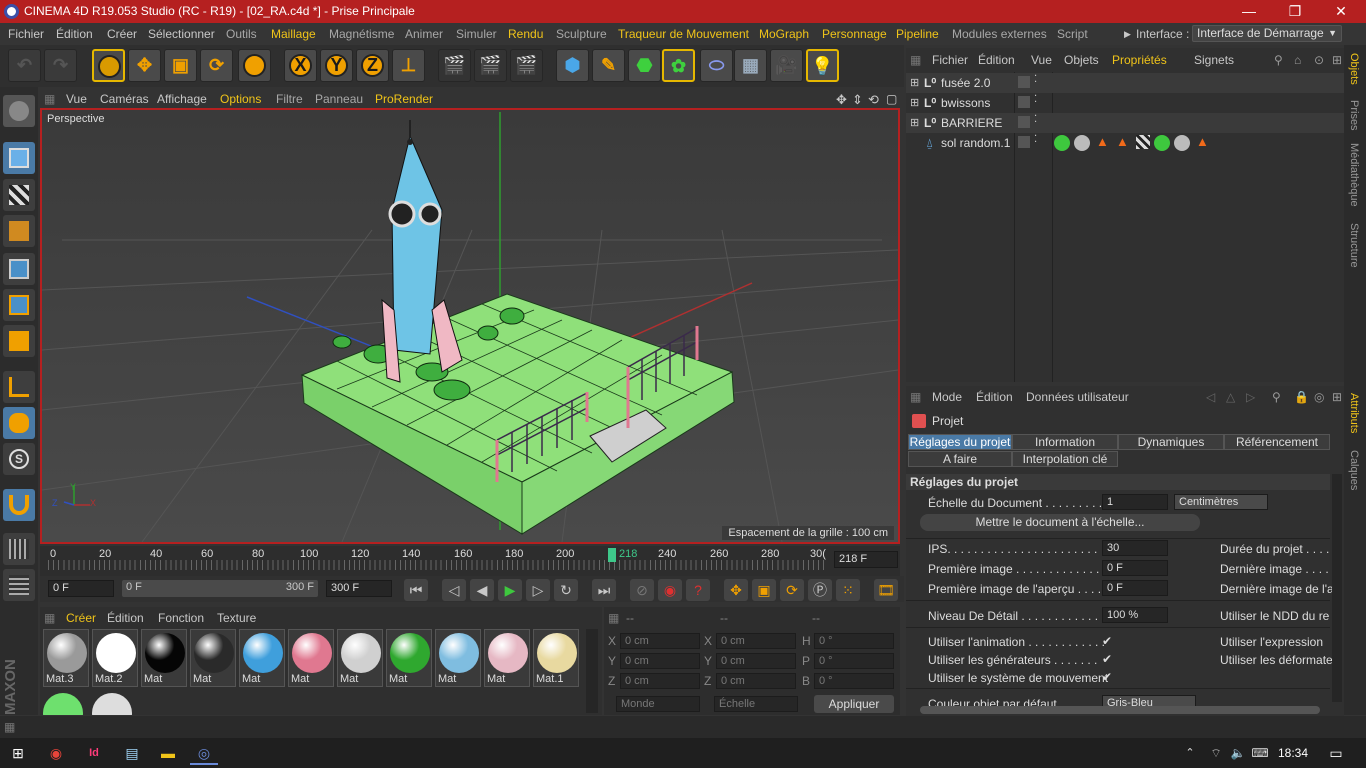  I want to click on attr-search-icon: ⚲, so click(1276, 397).